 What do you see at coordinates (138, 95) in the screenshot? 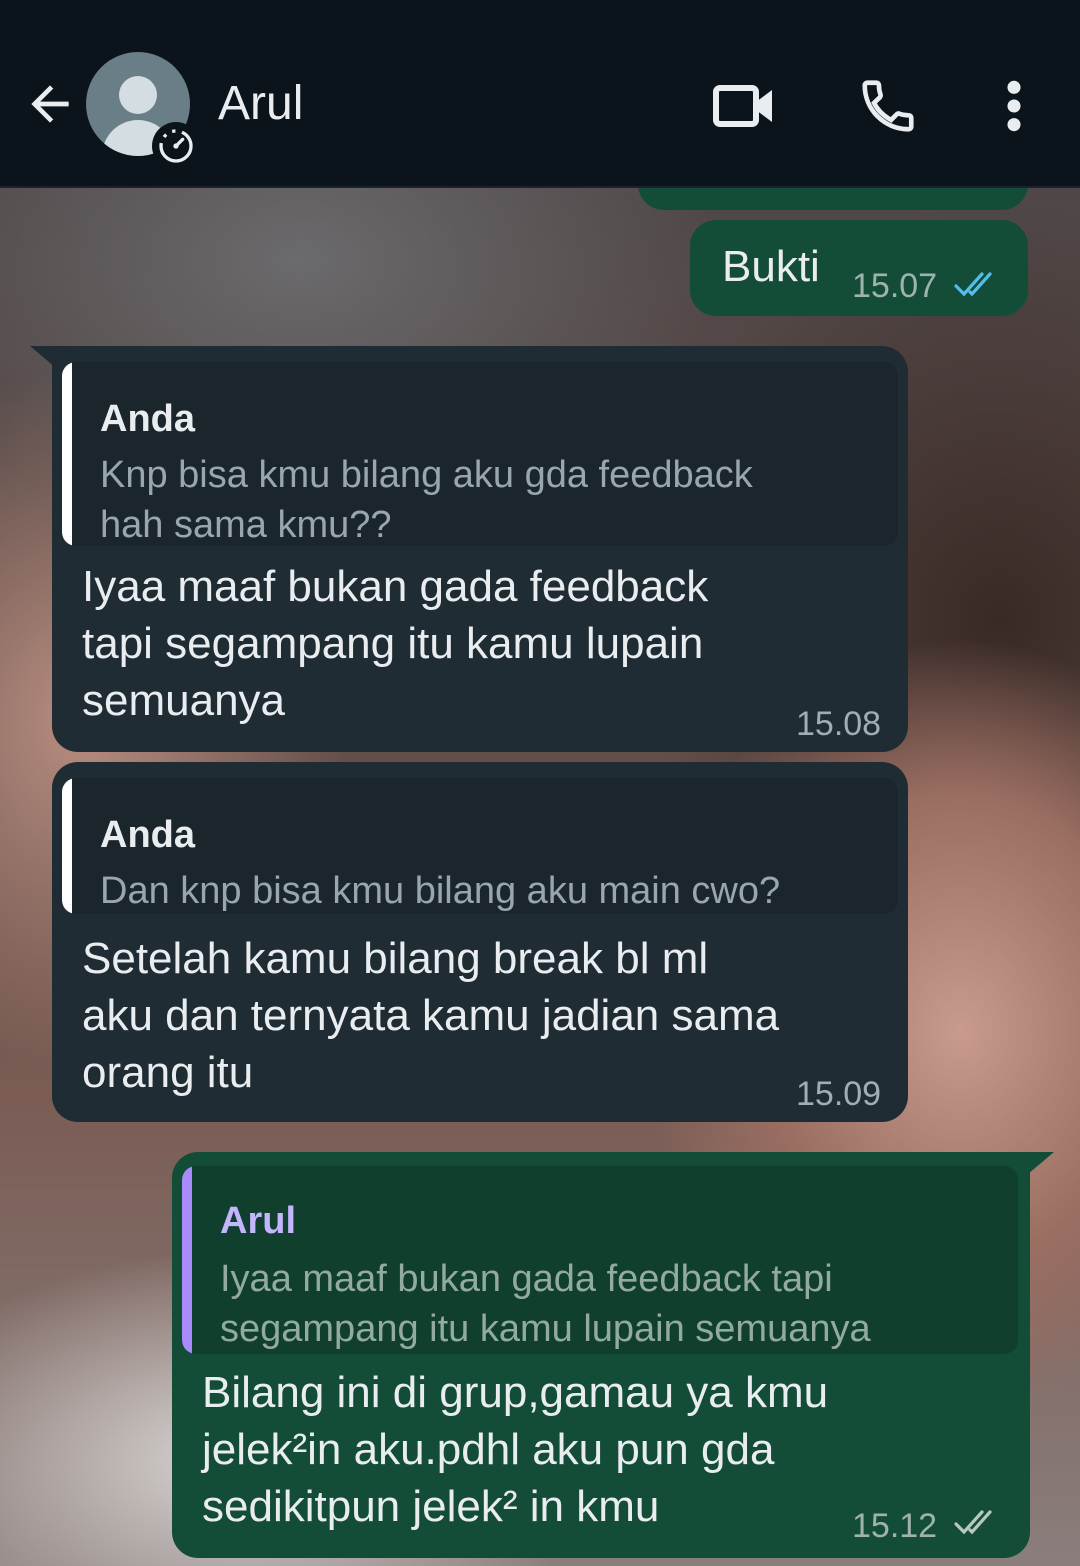
I see `avatar-placeholder-head` at bounding box center [138, 95].